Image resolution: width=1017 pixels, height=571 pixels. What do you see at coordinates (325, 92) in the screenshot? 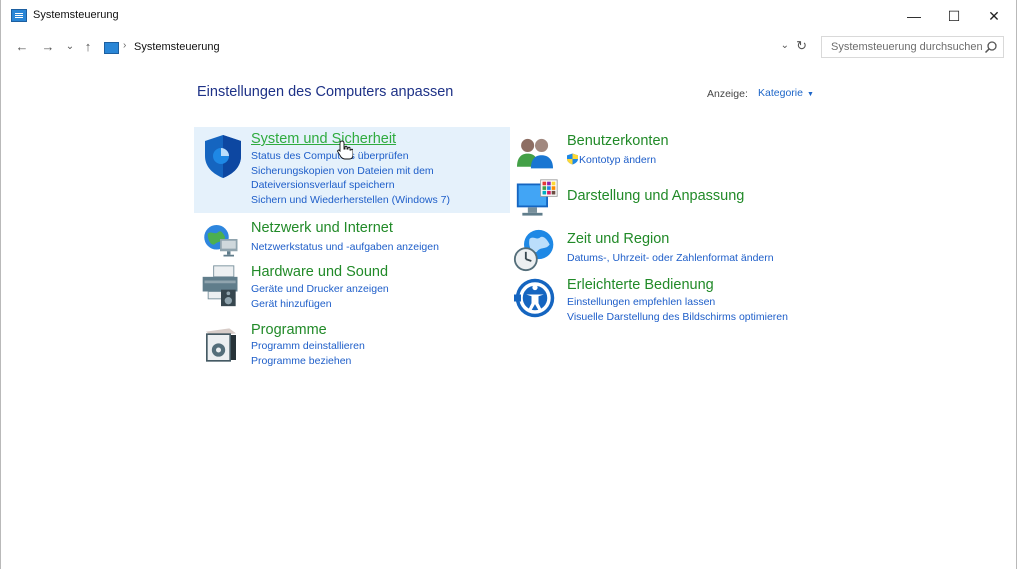
I see `page-title: Einstellungen des Computers anpassen` at bounding box center [325, 92].